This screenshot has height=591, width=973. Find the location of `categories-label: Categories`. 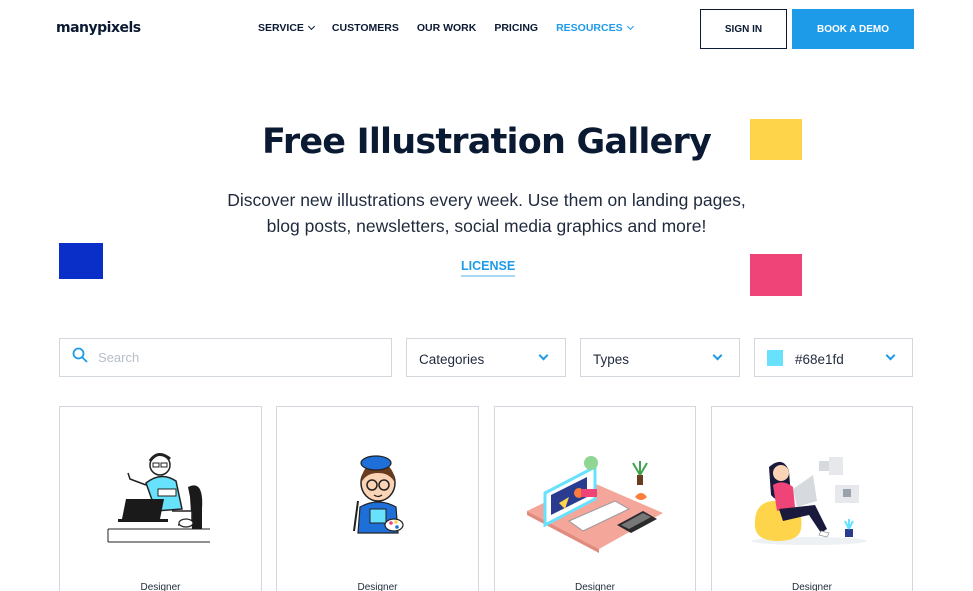

categories-label: Categories is located at coordinates (452, 359).